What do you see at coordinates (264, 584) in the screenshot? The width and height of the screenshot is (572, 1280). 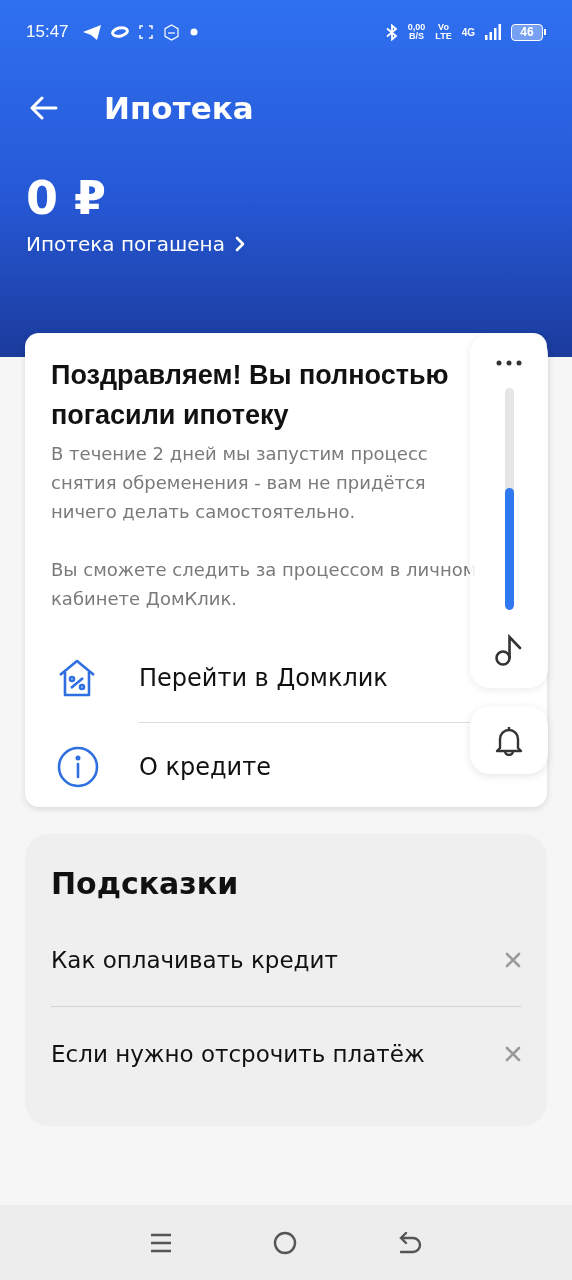 I see `notice-text: Вы сможете следить за процессом в личном кабинете ДомКлик.` at bounding box center [264, 584].